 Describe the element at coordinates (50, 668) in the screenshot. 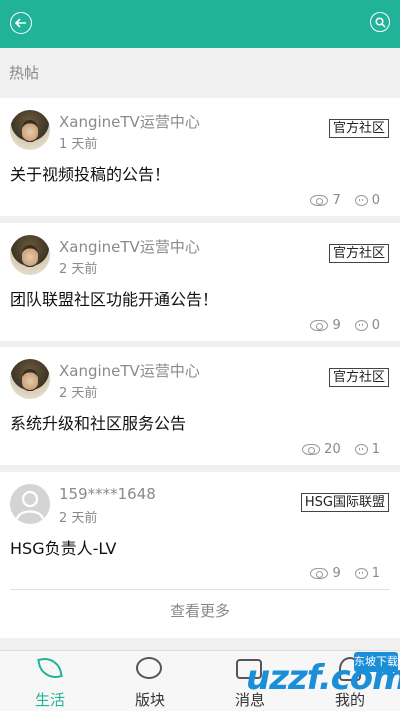

I see `leaf-icon` at that location.